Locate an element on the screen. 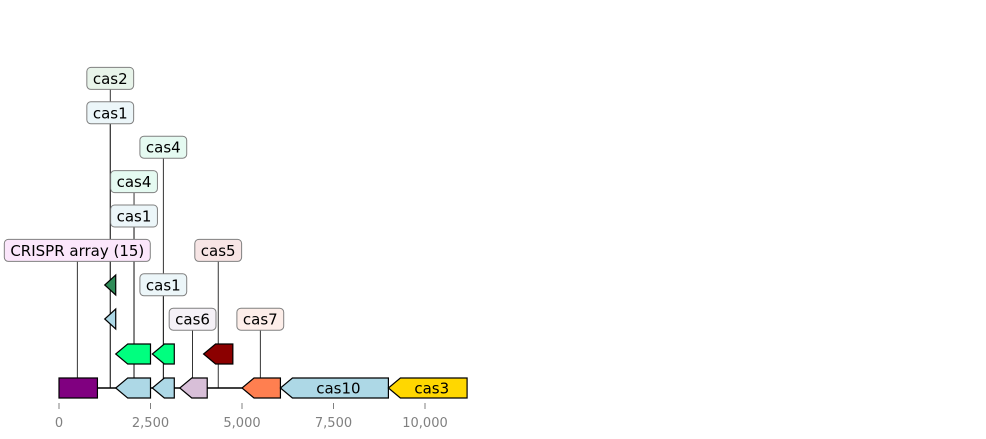 This screenshot has width=986, height=439. features: cas10 cas3 is located at coordinates (263, 336).